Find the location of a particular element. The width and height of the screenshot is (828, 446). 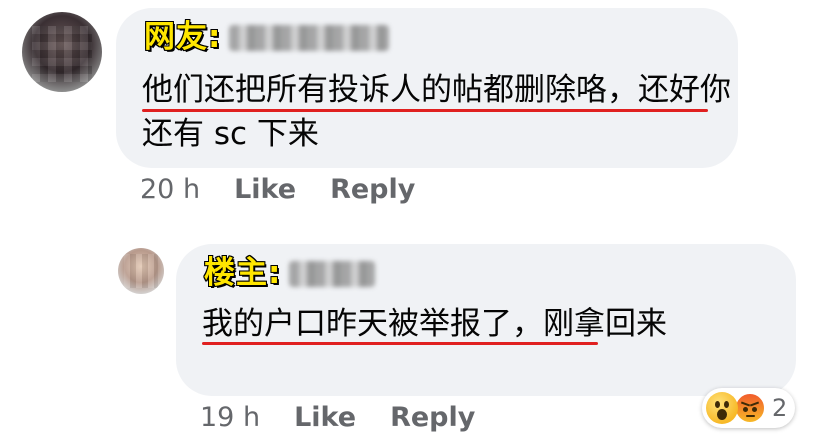

reaction-summary: 2 is located at coordinates (749, 408).